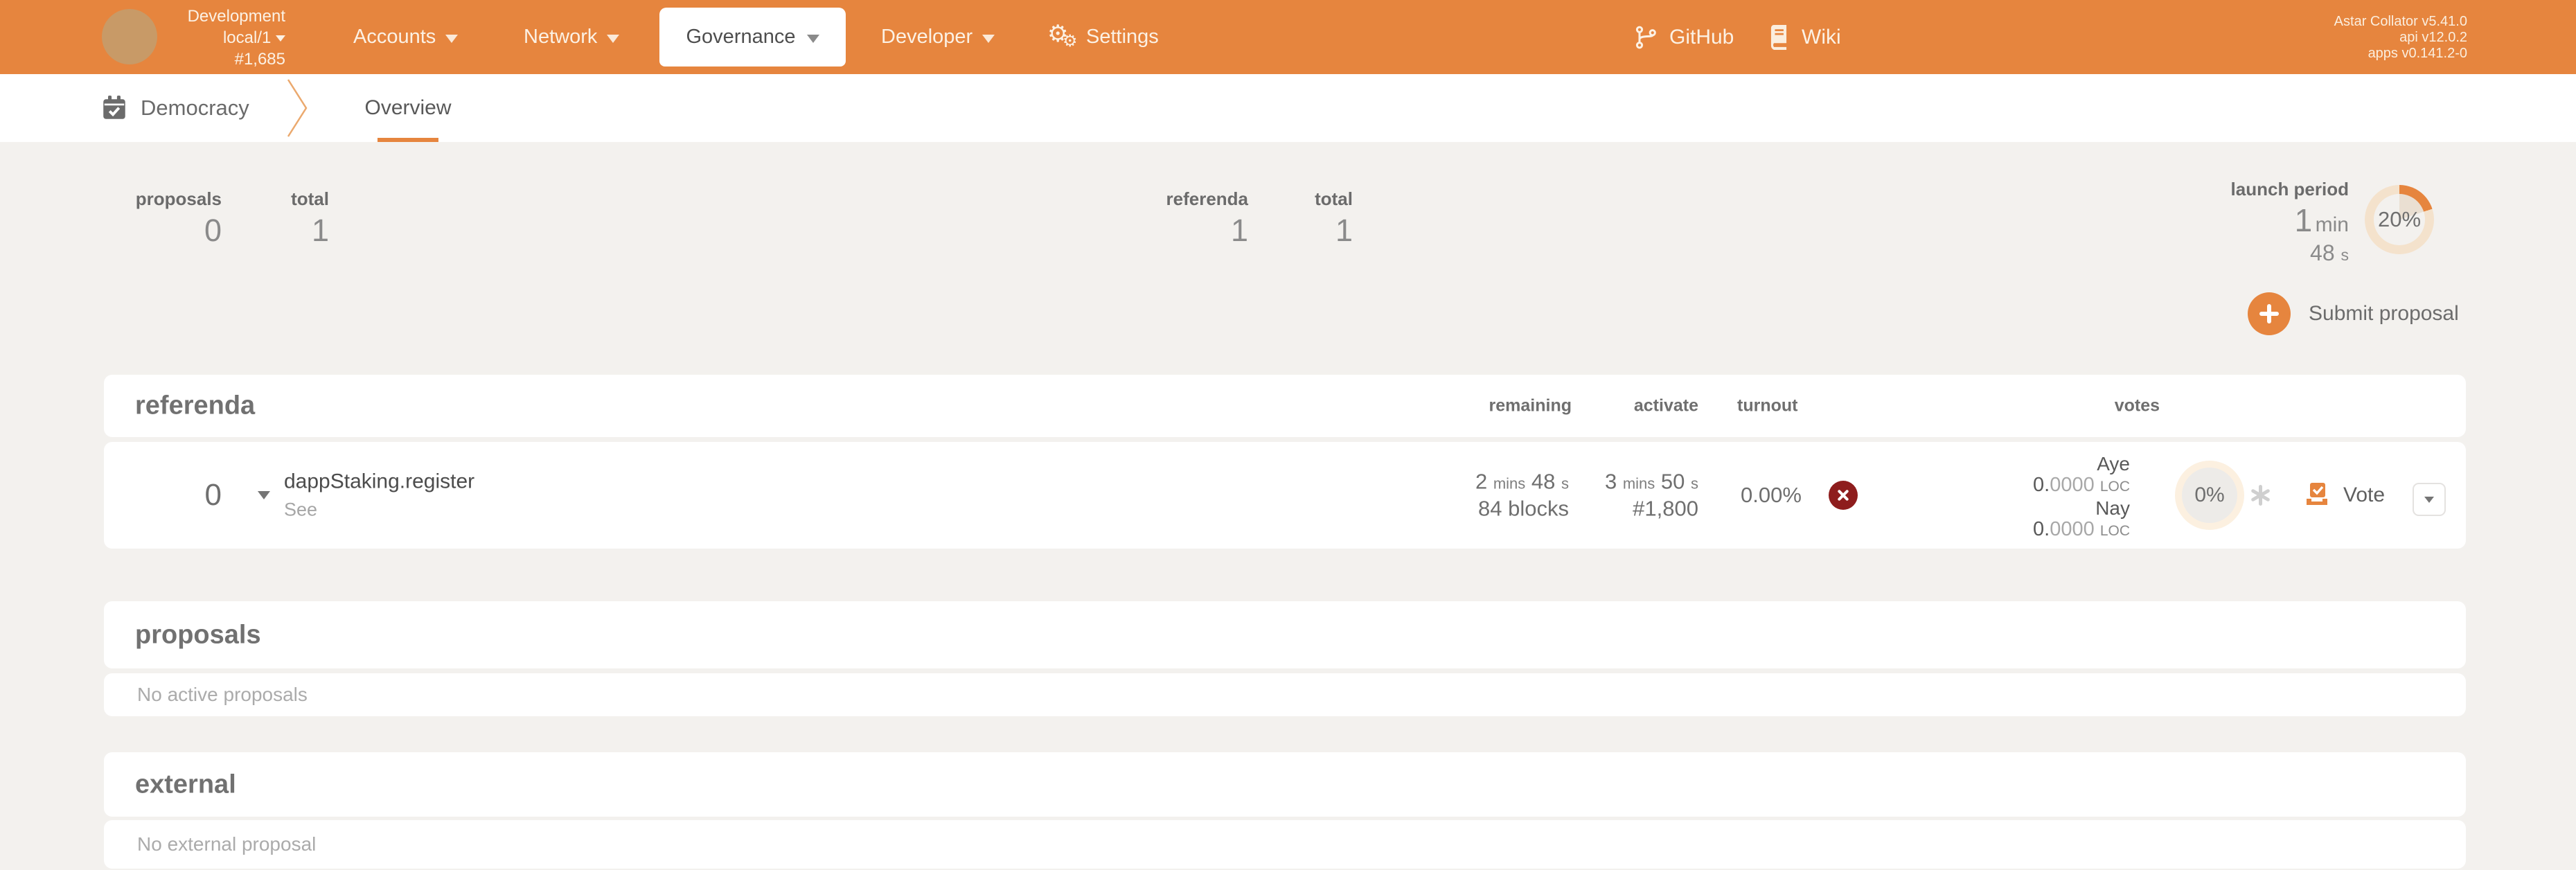 The width and height of the screenshot is (2576, 870). What do you see at coordinates (1530, 406) in the screenshot?
I see `column-remaining: remaining` at bounding box center [1530, 406].